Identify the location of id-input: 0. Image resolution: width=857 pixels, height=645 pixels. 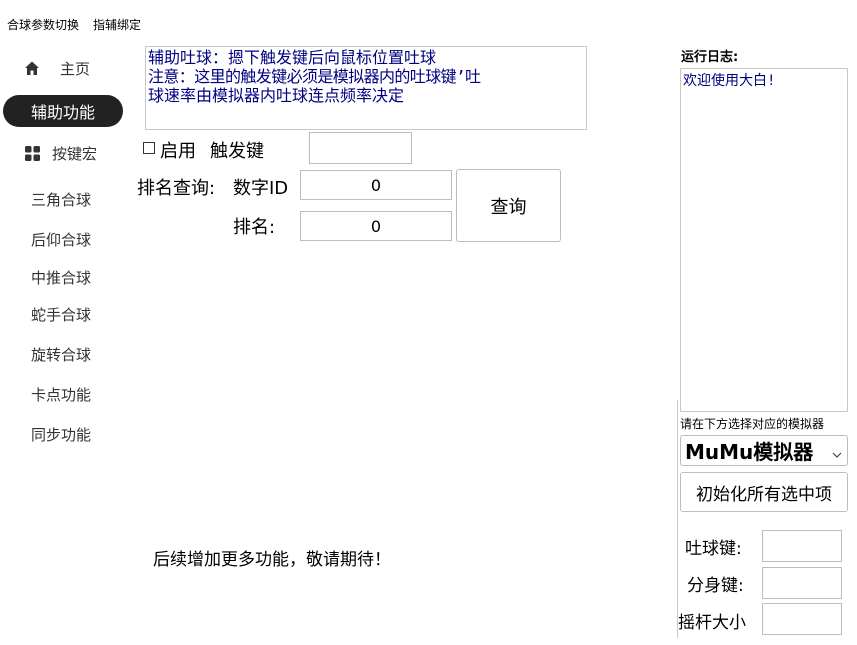
(376, 185).